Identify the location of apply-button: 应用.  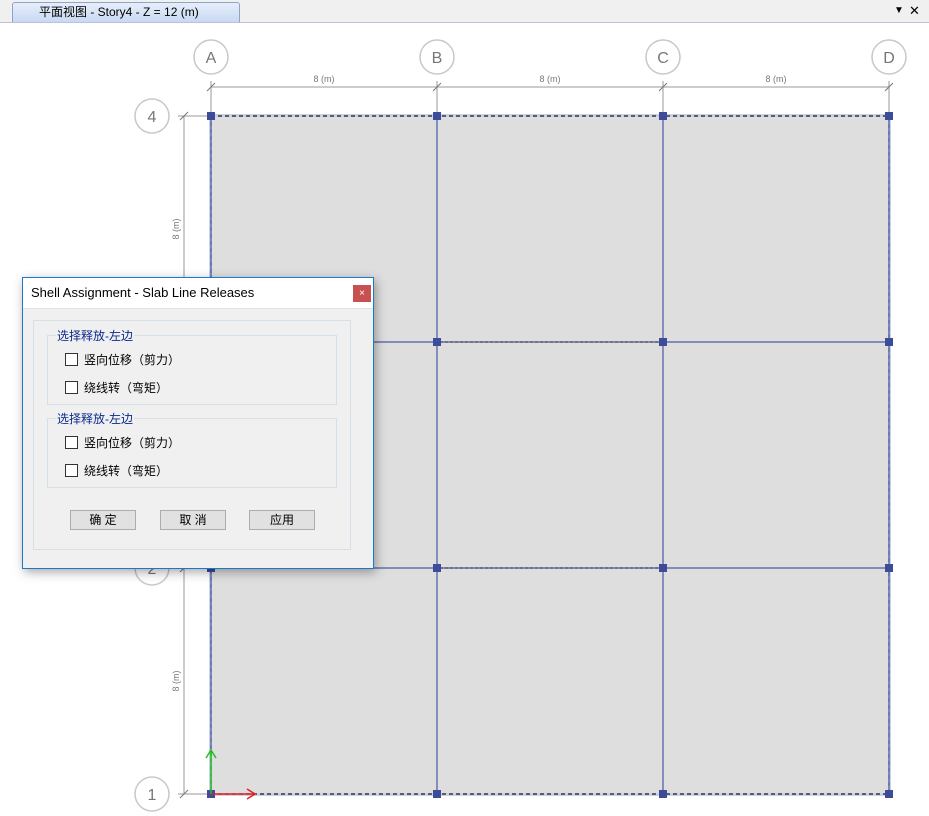
(282, 520).